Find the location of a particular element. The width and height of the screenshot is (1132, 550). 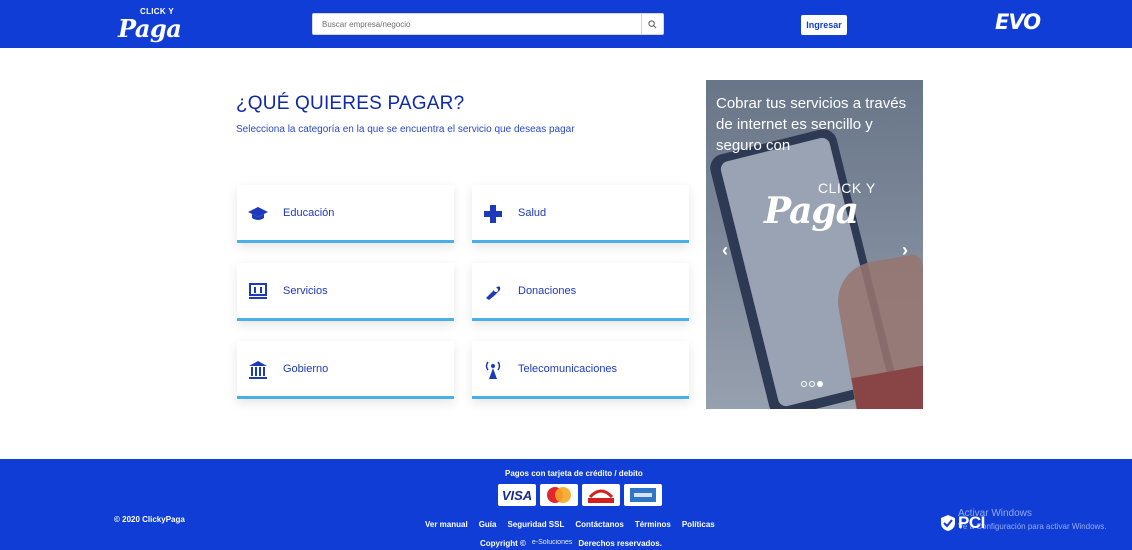

clickypaga-logo: CLICK Y Paga is located at coordinates (156, 24).